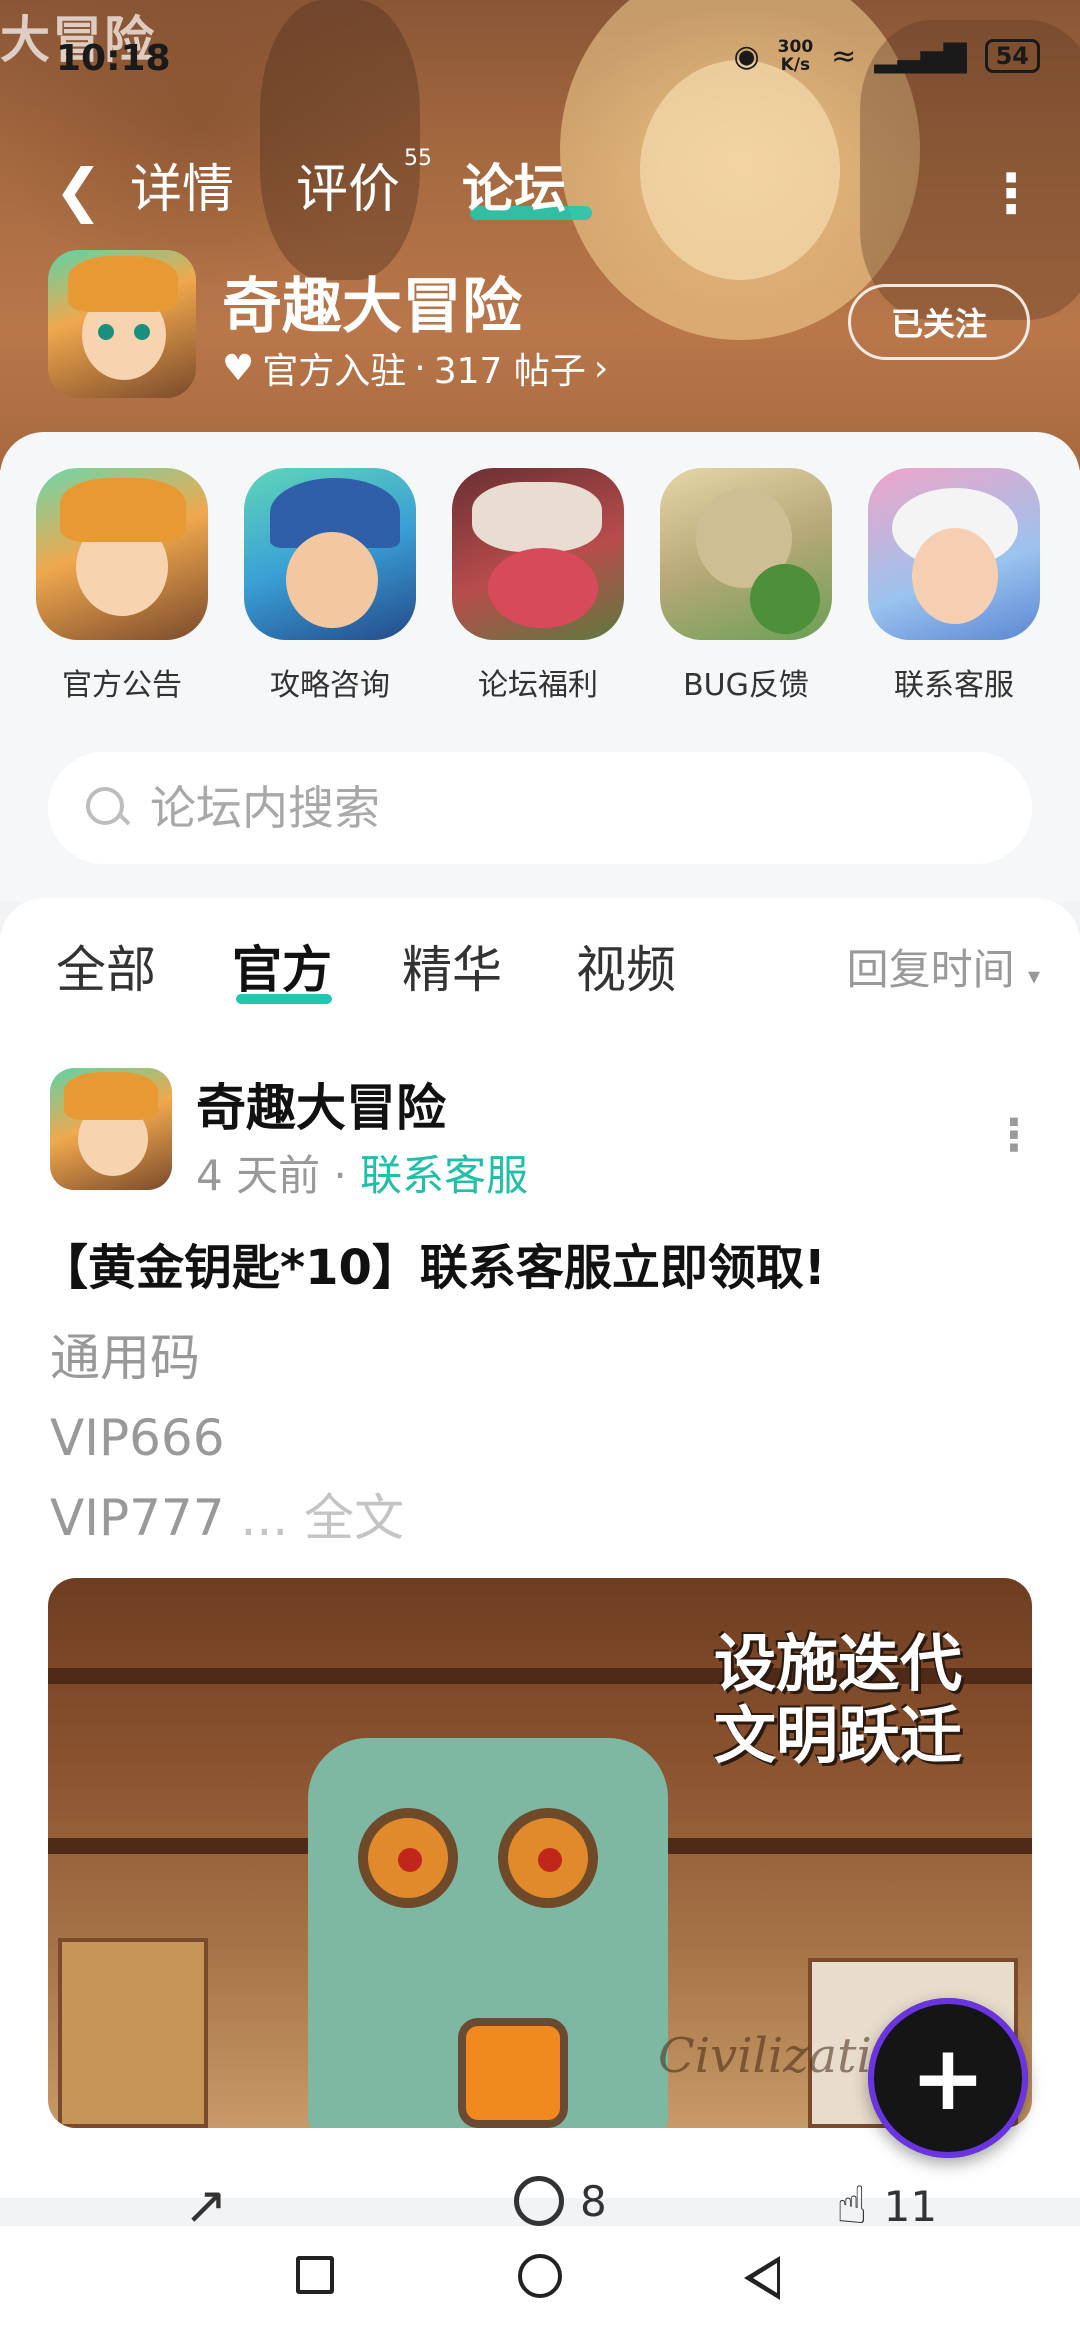  I want to click on post-line: VIP777, so click(137, 1518).